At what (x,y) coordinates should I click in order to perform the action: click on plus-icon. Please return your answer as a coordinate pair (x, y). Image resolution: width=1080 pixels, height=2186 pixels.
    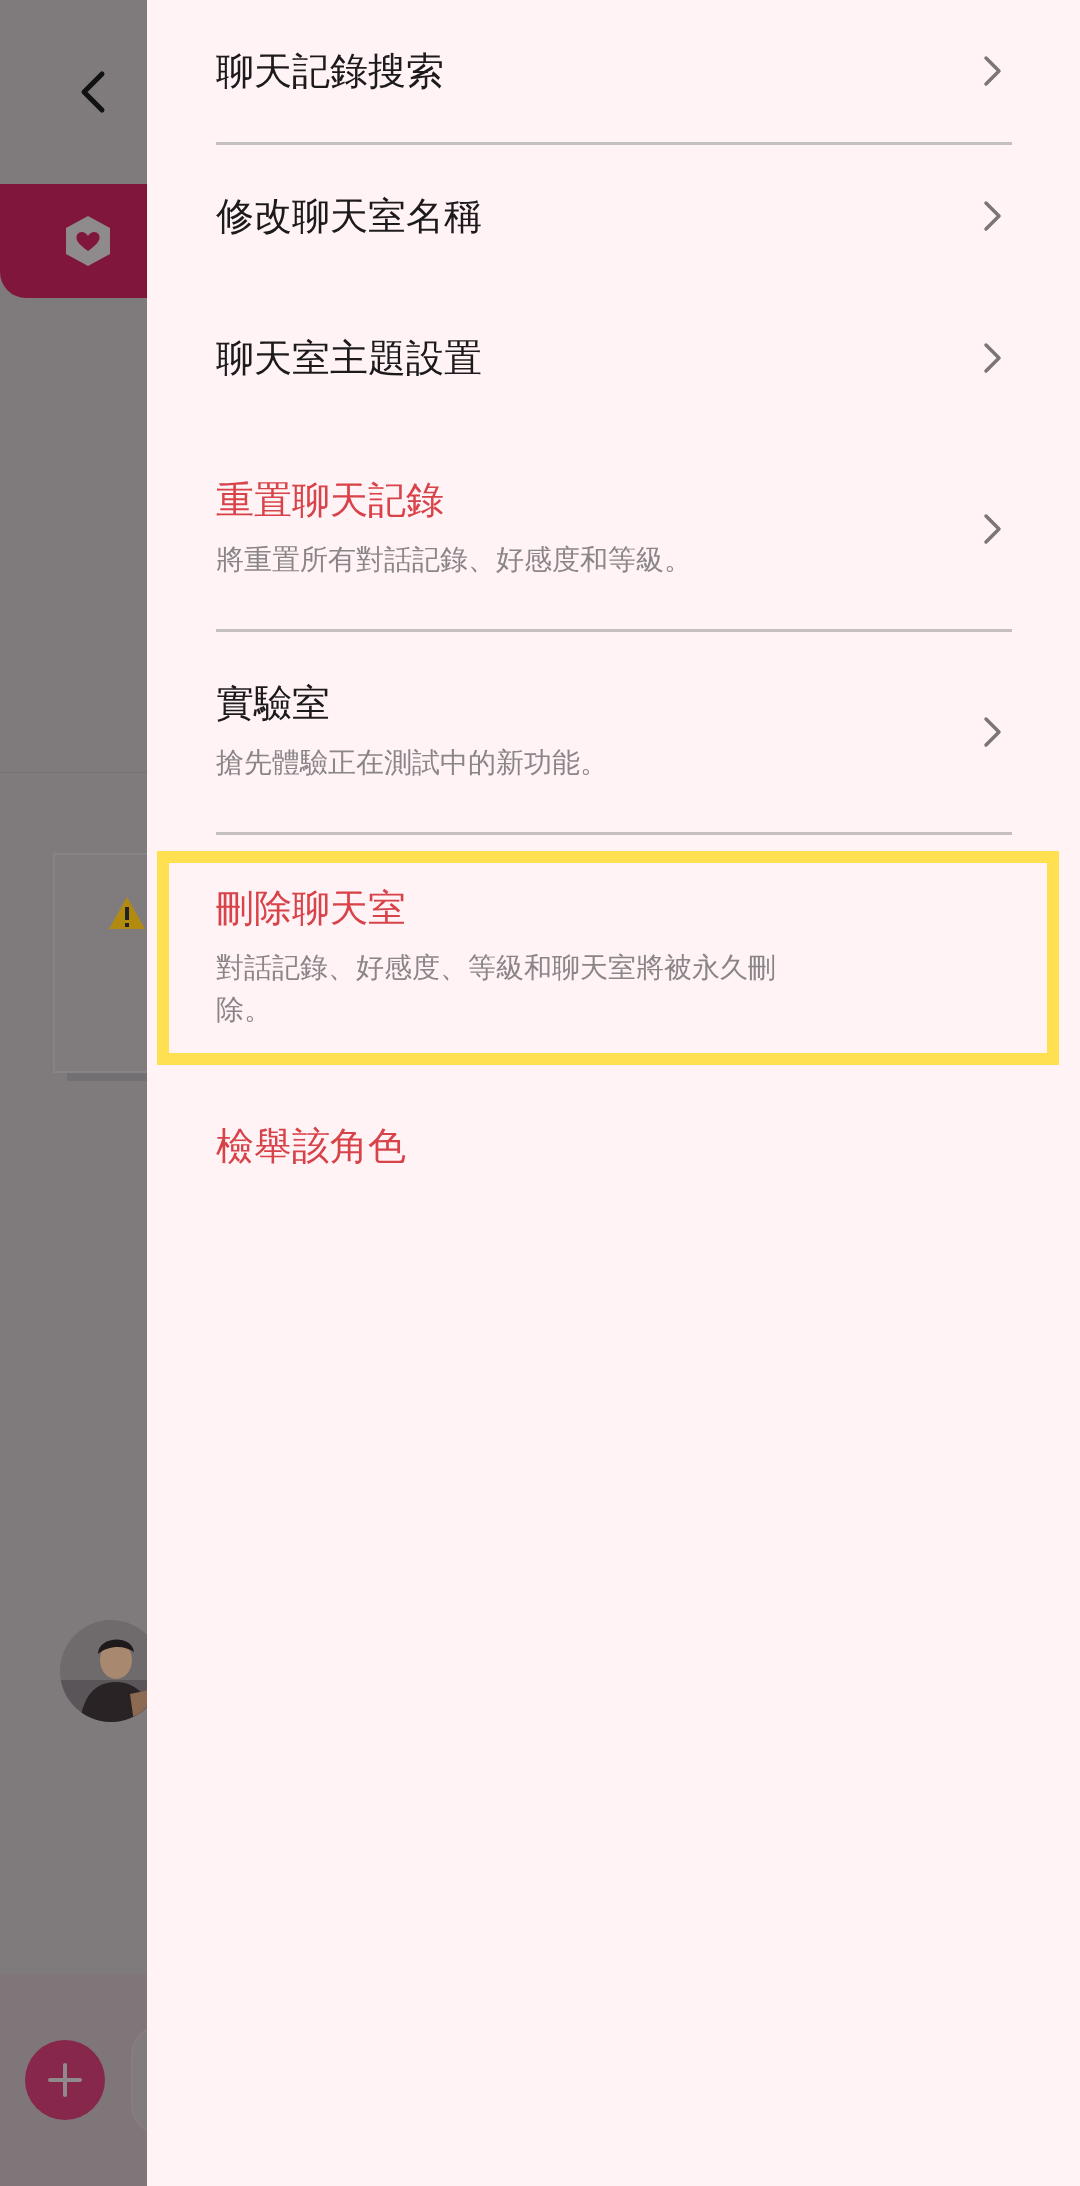
    Looking at the image, I should click on (65, 2080).